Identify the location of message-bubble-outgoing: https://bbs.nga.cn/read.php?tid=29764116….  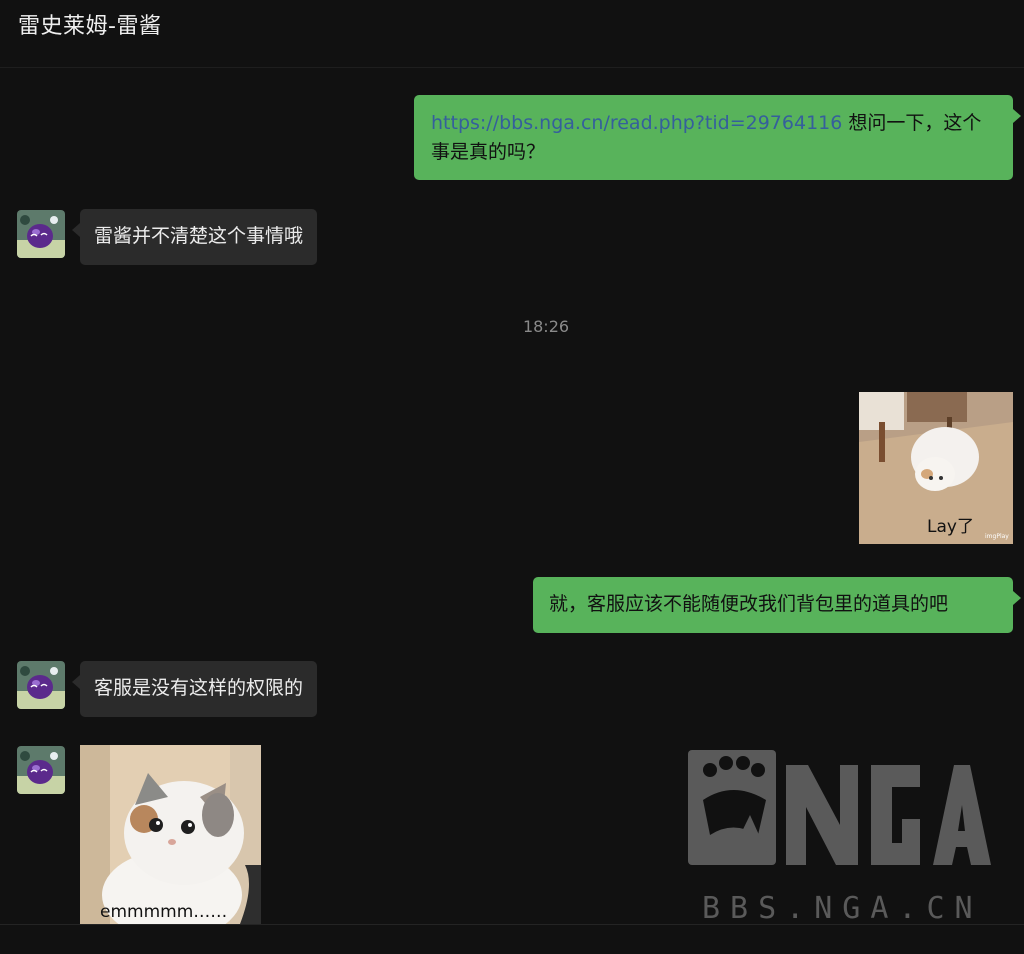
(717, 137).